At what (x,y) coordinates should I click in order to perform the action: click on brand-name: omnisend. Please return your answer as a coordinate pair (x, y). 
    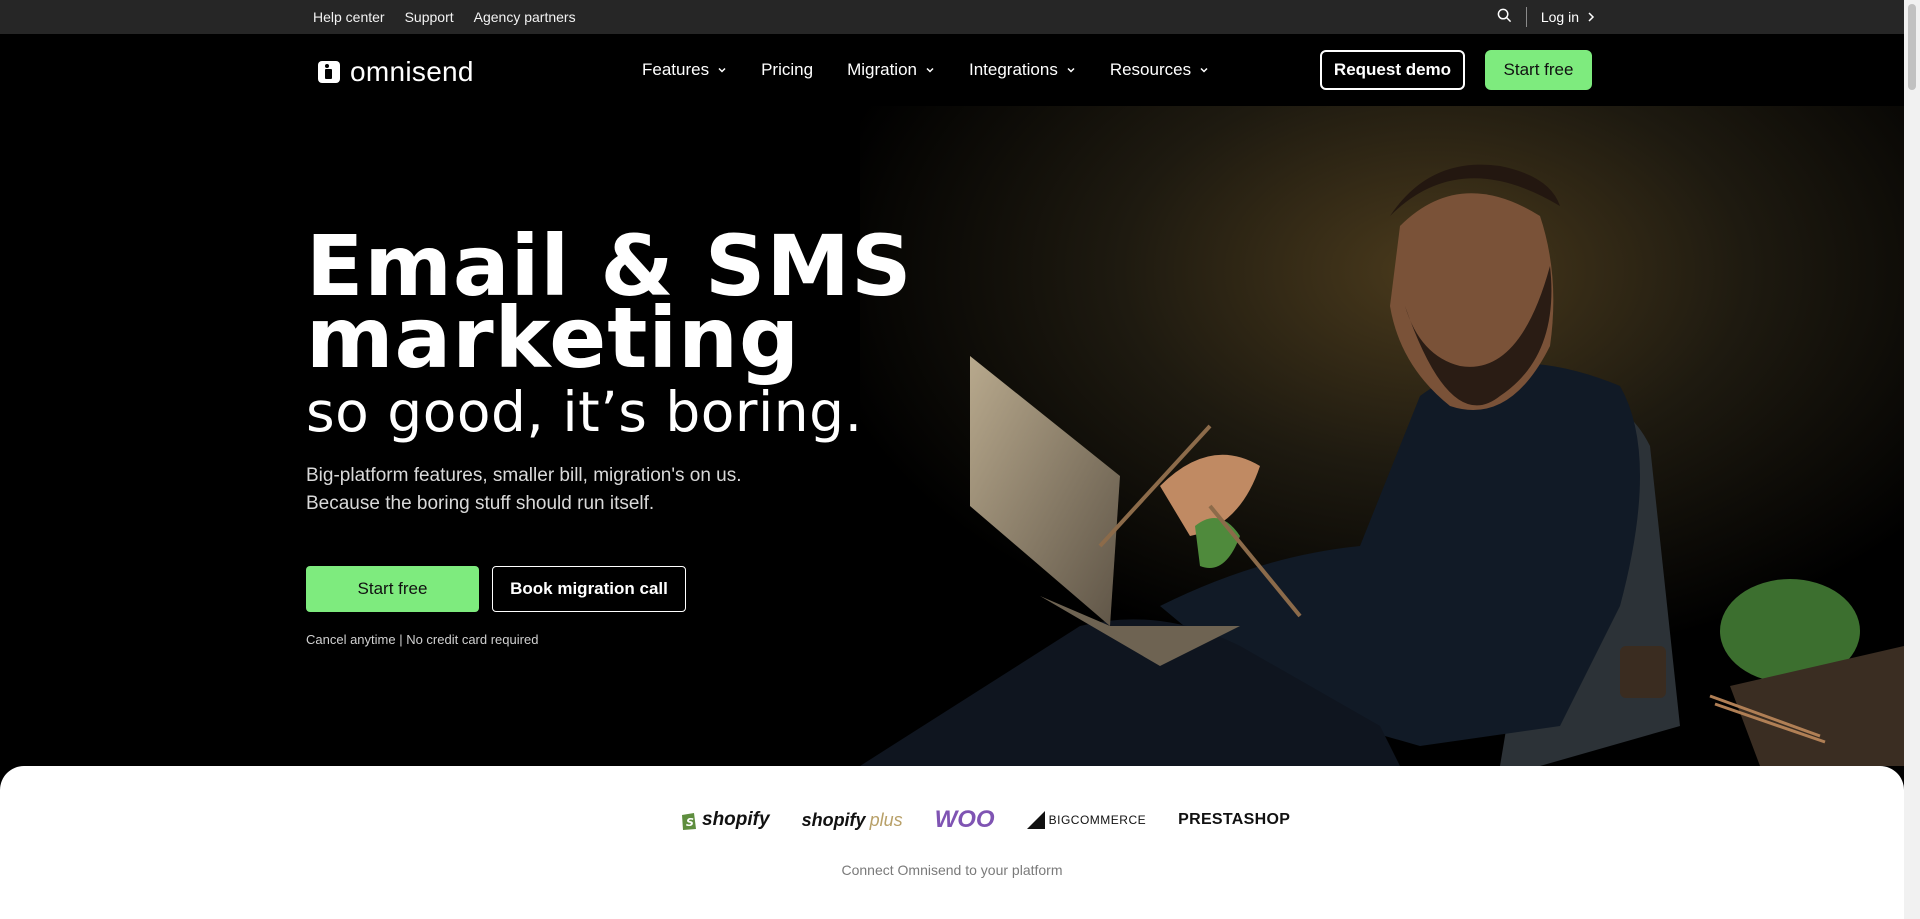
    Looking at the image, I should click on (412, 71).